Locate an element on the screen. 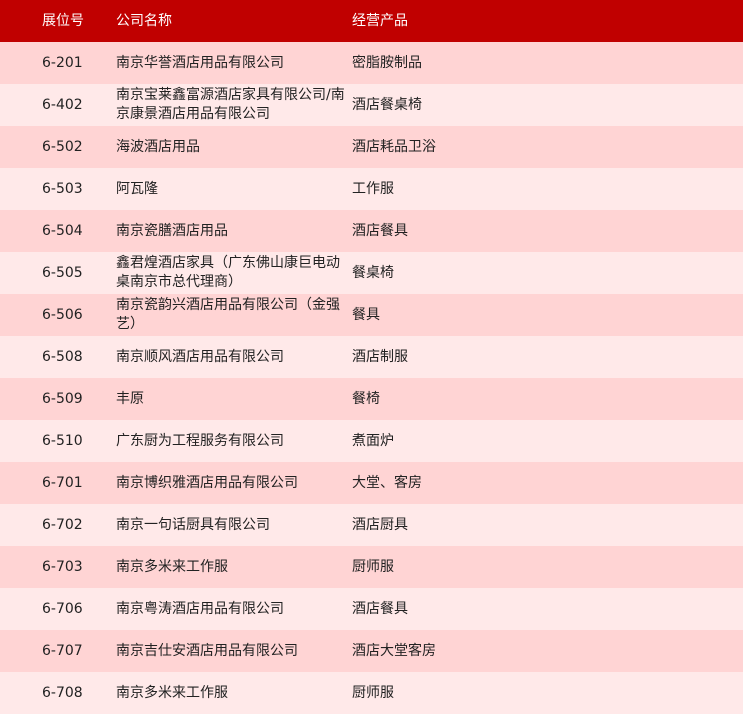  products-cell: 餐椅 is located at coordinates (366, 398).